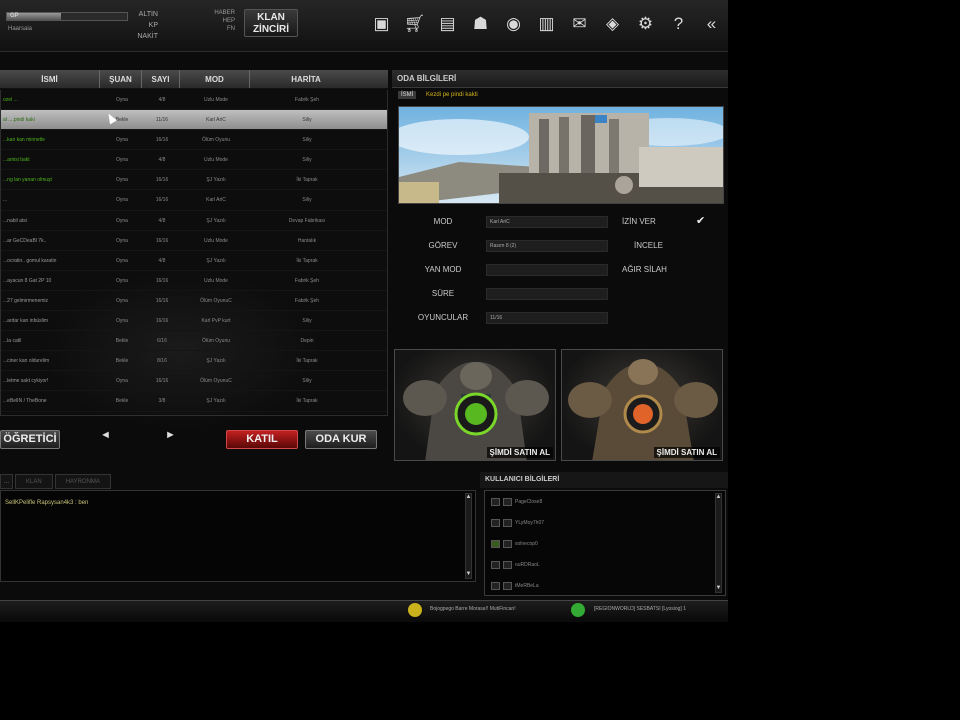 Image resolution: width=960 pixels, height=720 pixels. I want to click on room-name: ...ar GeCDeaBl 7k.., so click(25, 240).